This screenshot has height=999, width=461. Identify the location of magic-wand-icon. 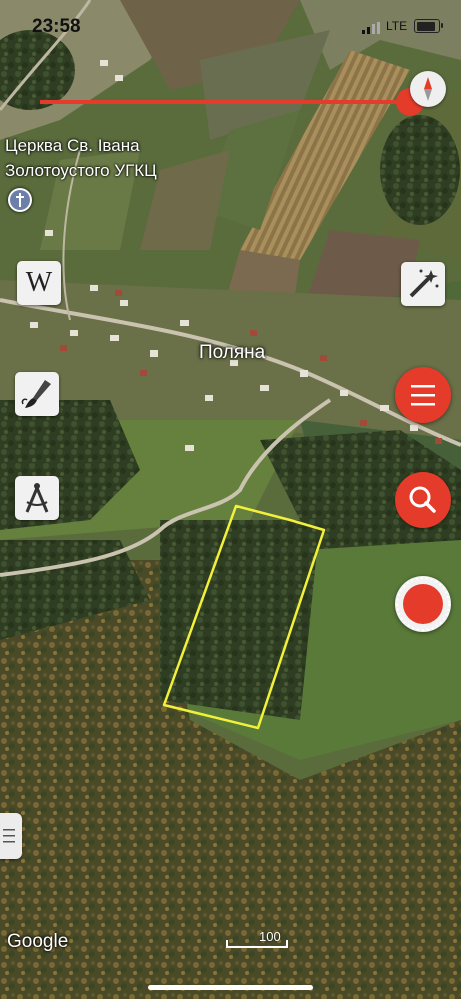
(424, 283).